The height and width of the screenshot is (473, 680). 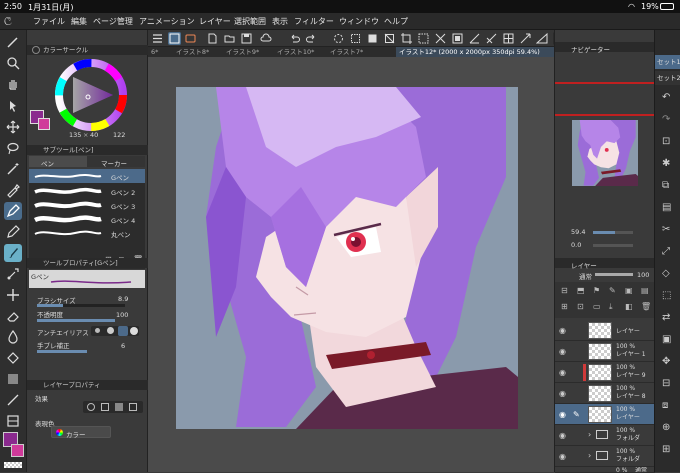 What do you see at coordinates (613, 245) in the screenshot?
I see `rotation-slider` at bounding box center [613, 245].